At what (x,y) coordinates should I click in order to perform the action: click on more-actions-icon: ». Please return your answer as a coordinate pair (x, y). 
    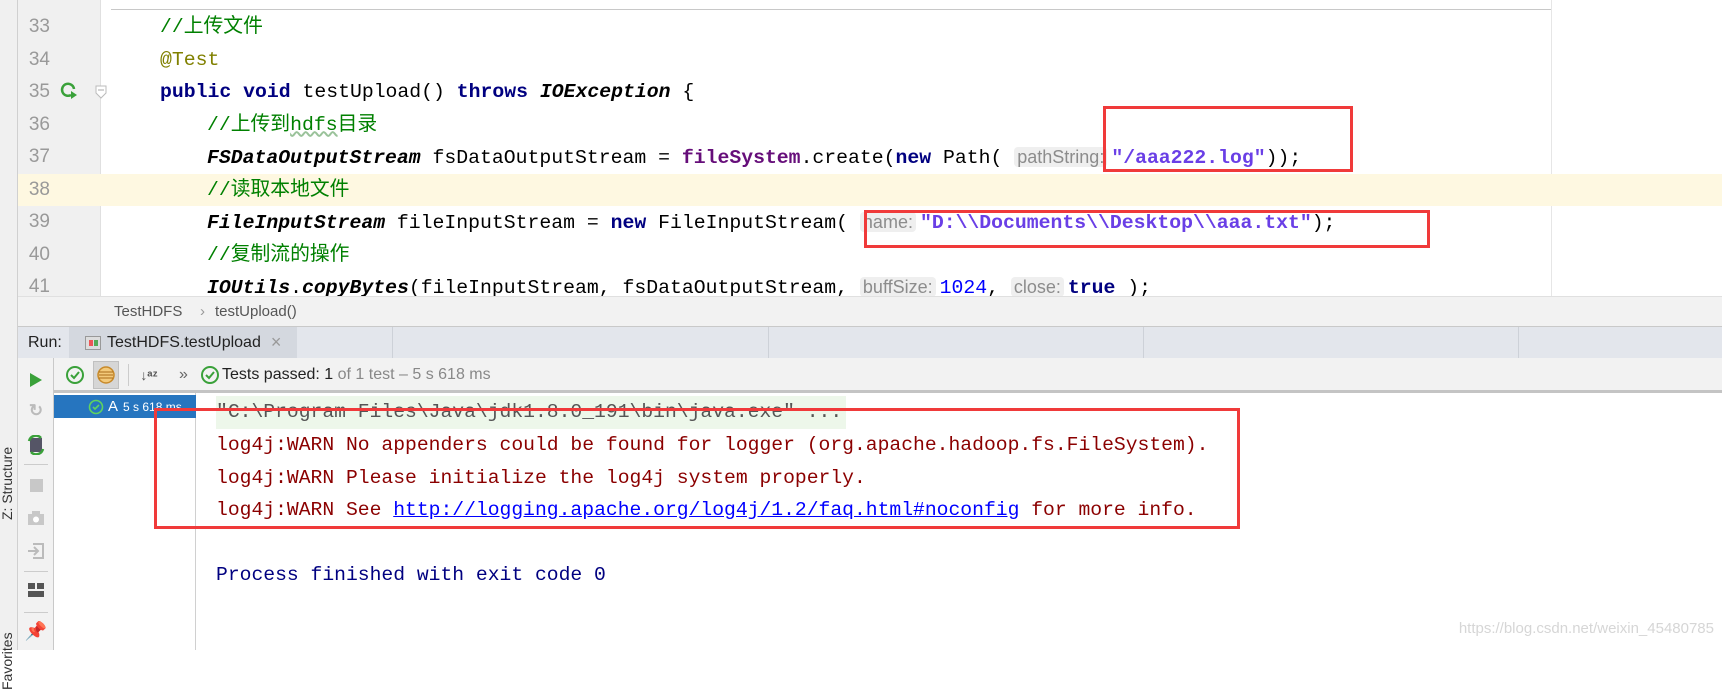
    Looking at the image, I should click on (183, 375).